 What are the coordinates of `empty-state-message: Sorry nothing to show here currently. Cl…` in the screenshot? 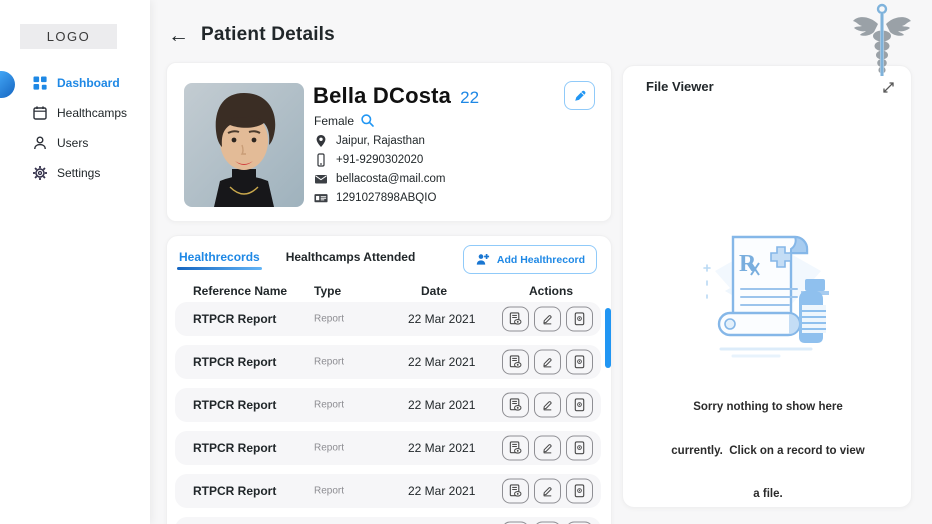 It's located at (768, 447).